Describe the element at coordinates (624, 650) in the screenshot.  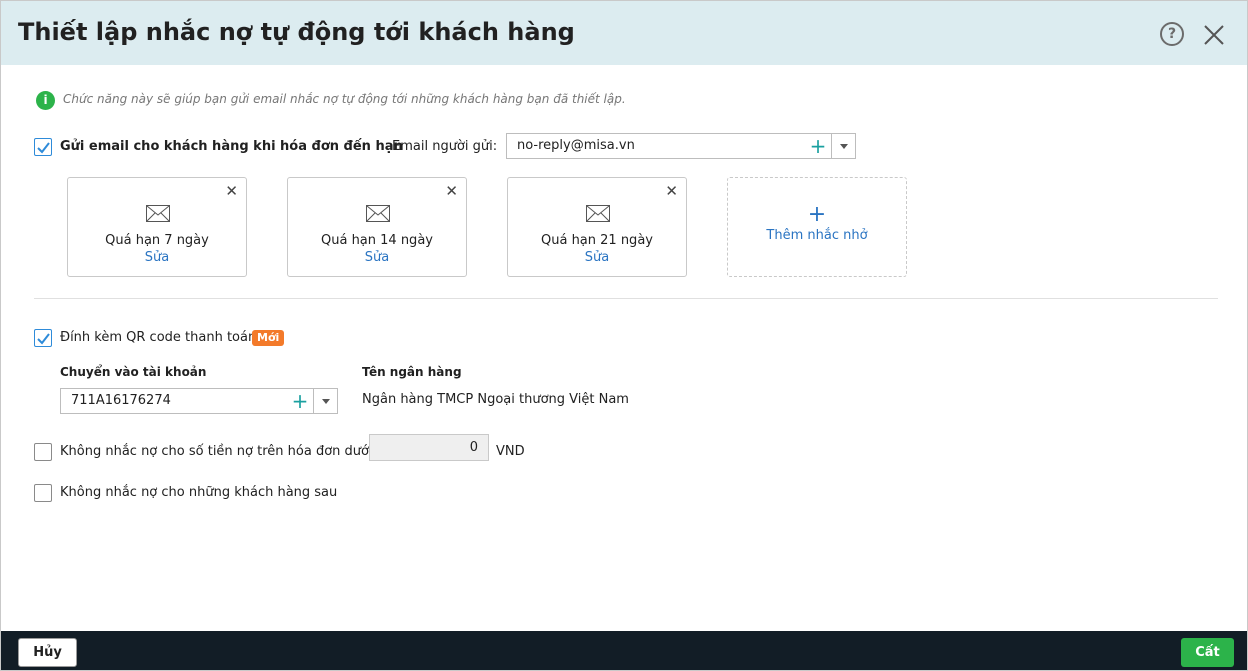
I see `dialog-footer: Hủy Cất` at that location.